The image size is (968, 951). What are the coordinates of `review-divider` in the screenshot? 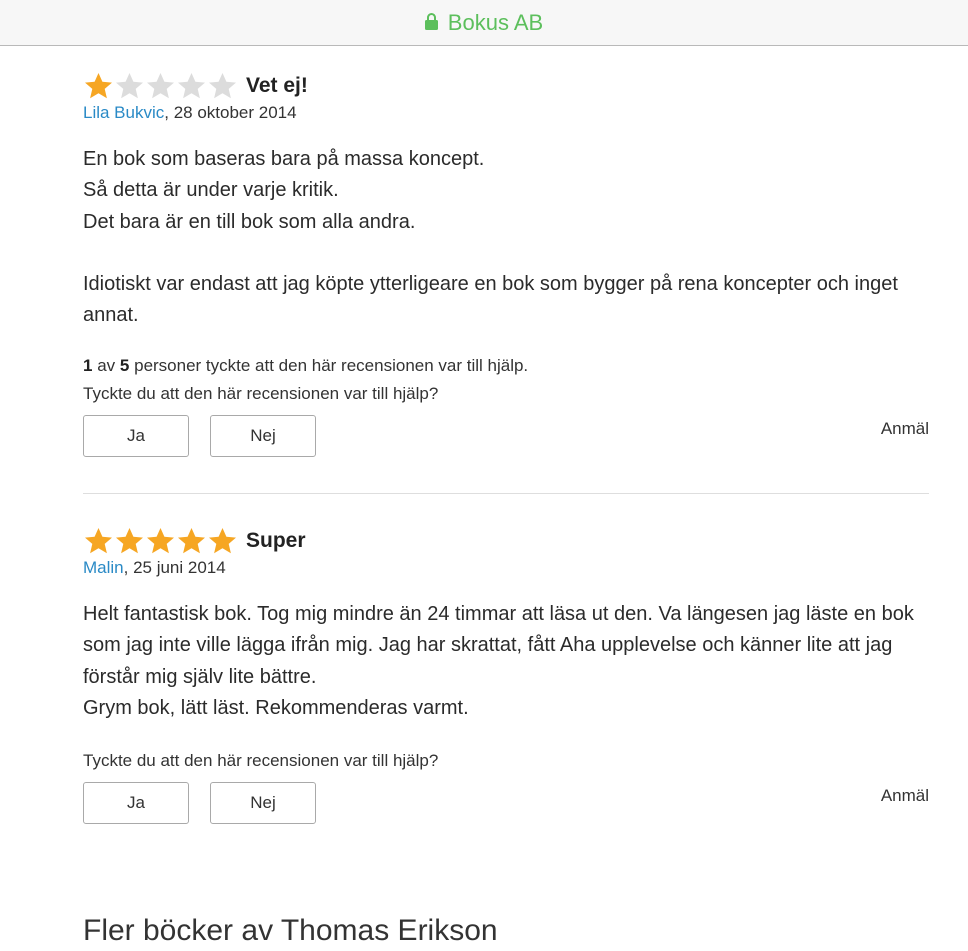 It's located at (506, 493).